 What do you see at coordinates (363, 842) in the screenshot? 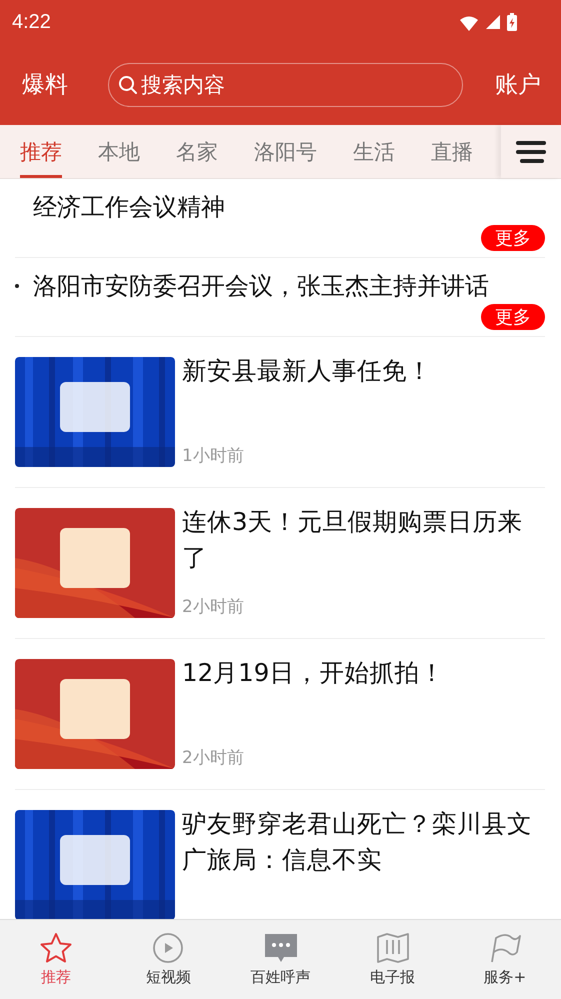
I see `news-title: 驴友野穿老君山死亡？栾川县文广旅局：信息不实` at bounding box center [363, 842].